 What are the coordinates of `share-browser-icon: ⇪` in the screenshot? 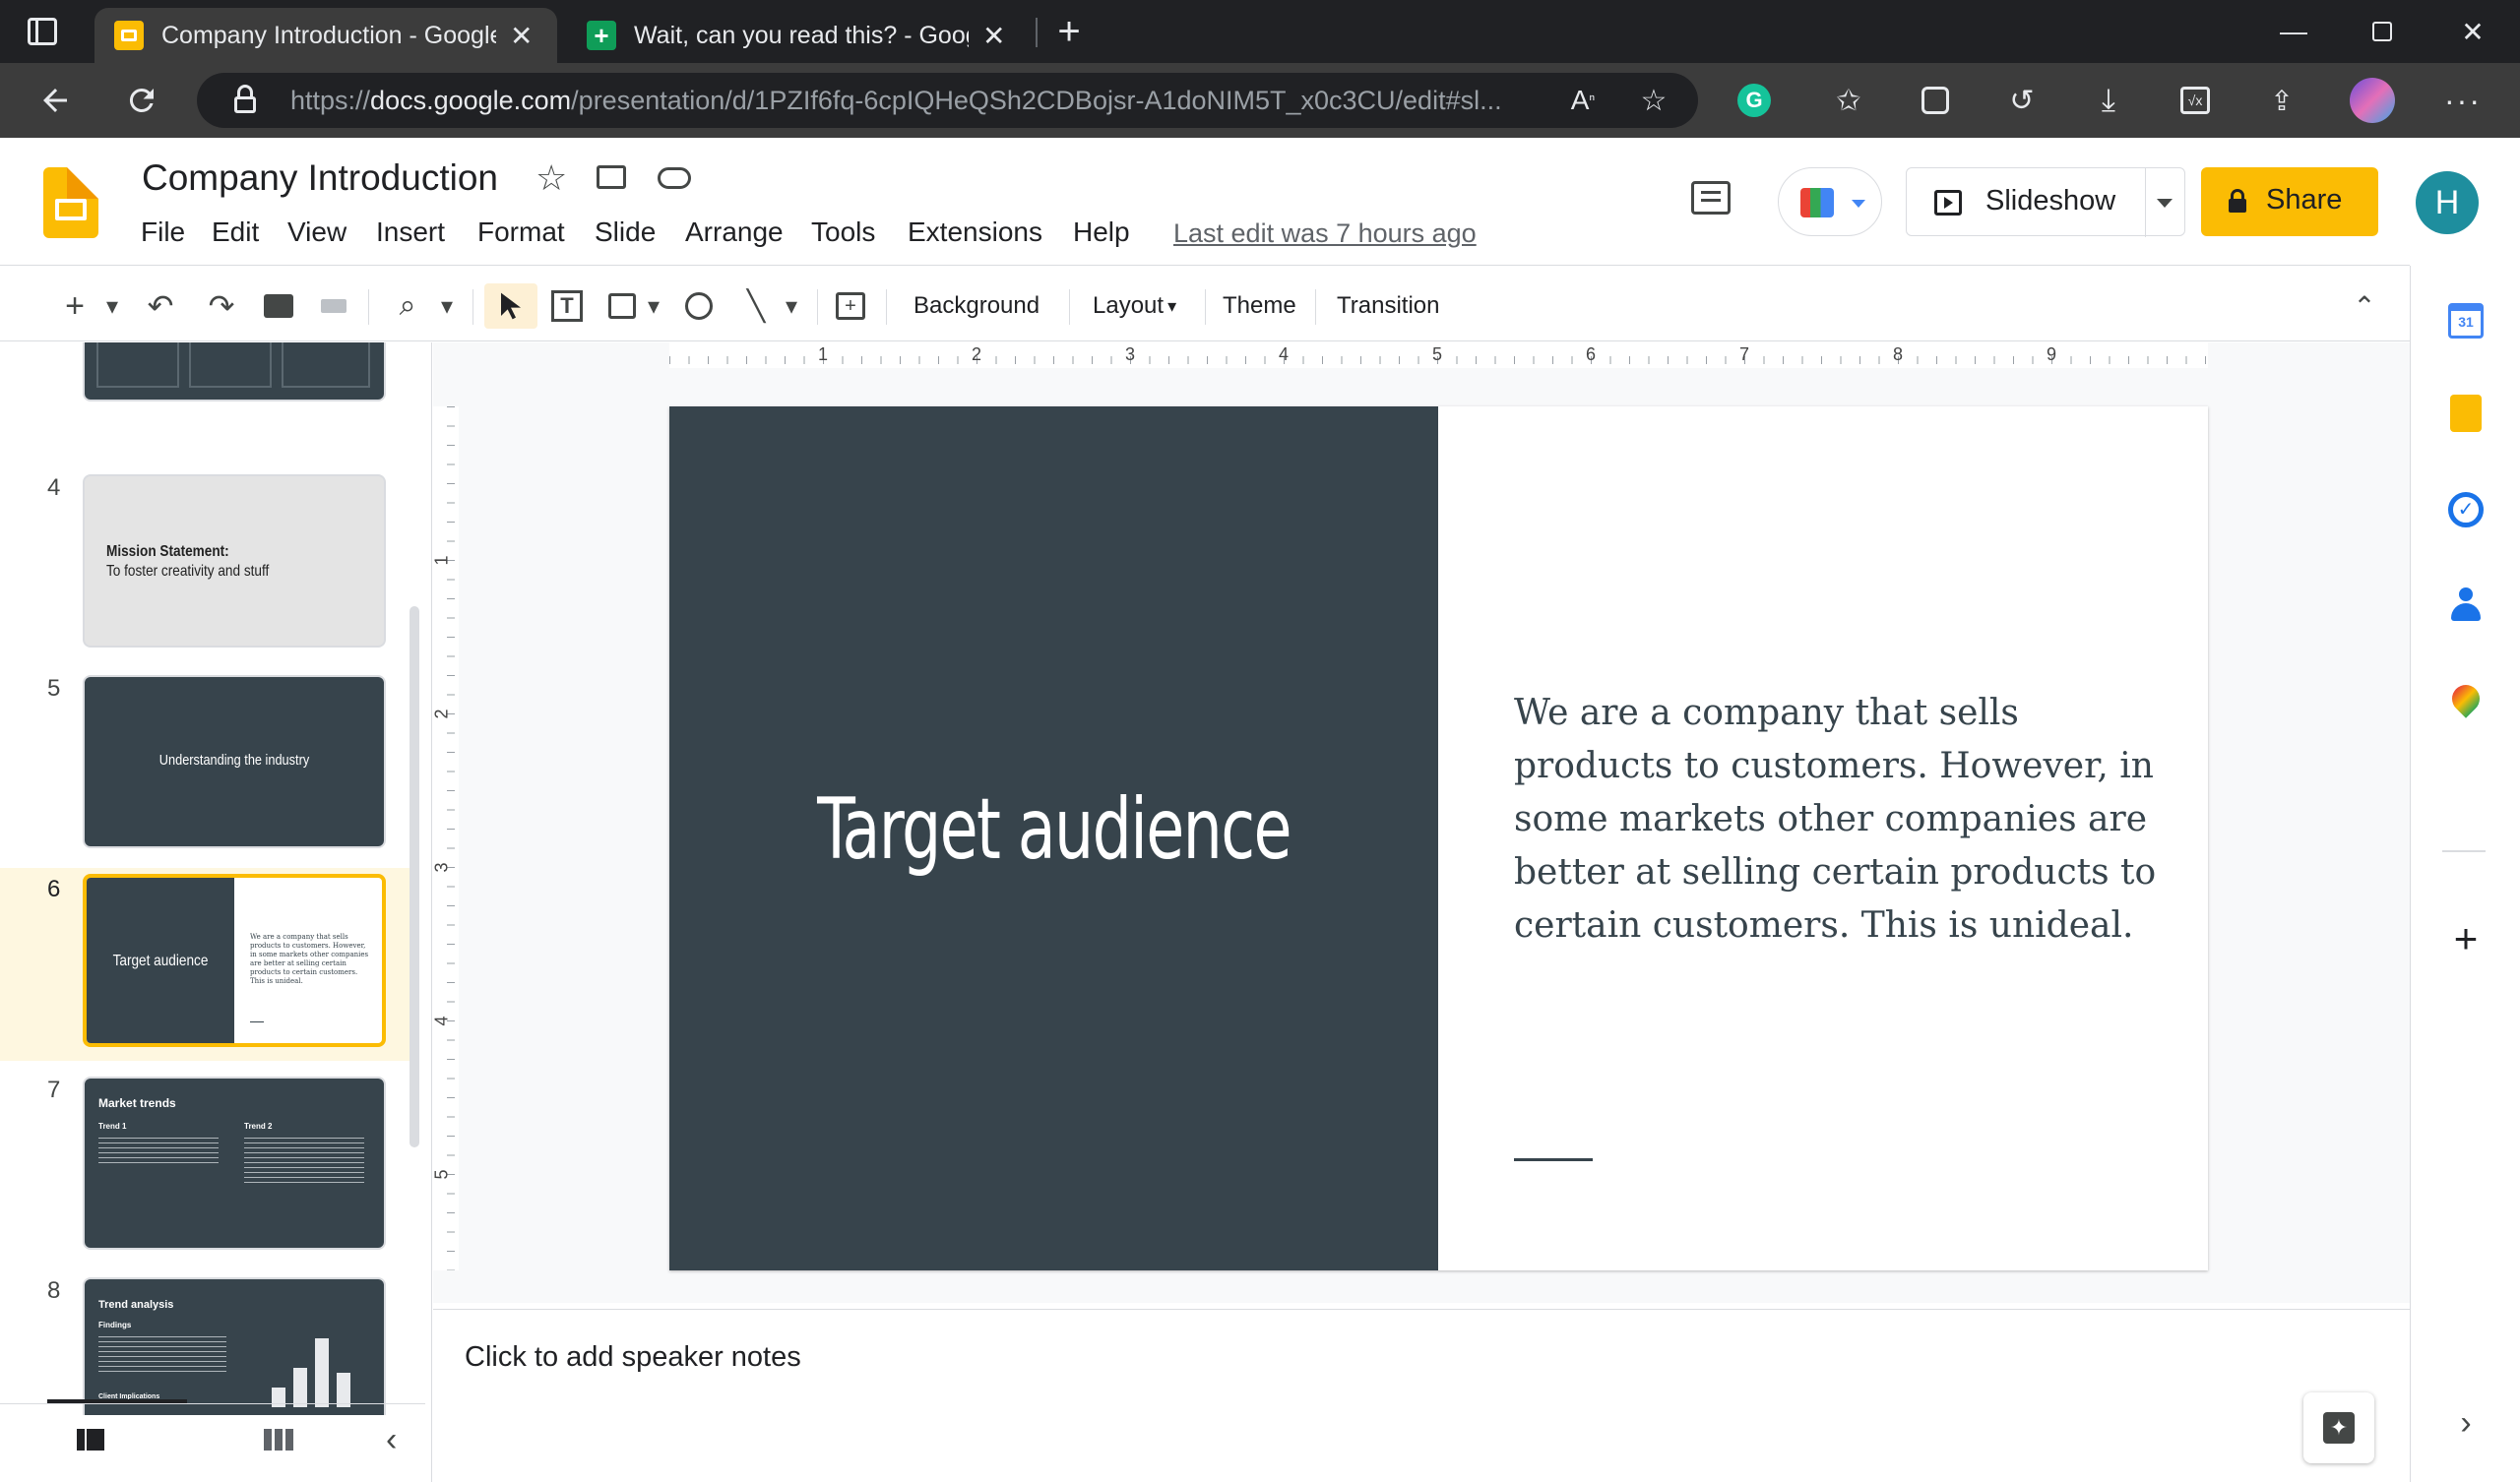 It's located at (2281, 100).